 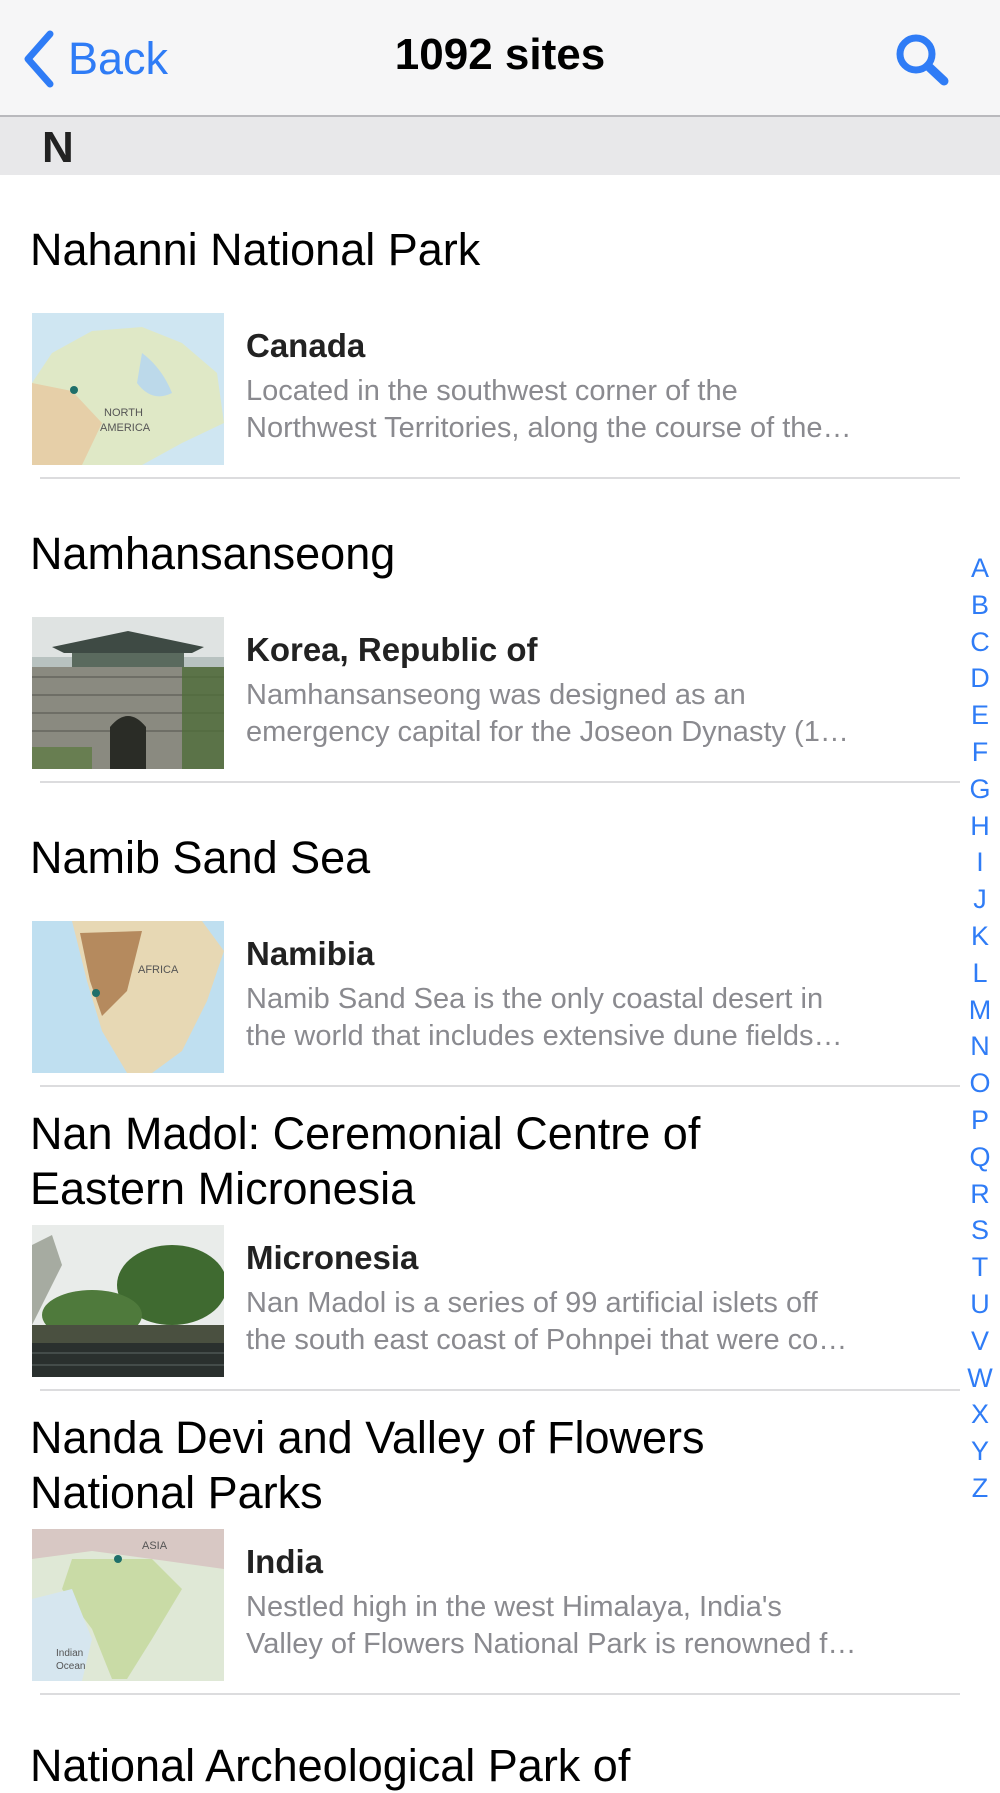 I want to click on index-letter-a: A, so click(x=980, y=568).